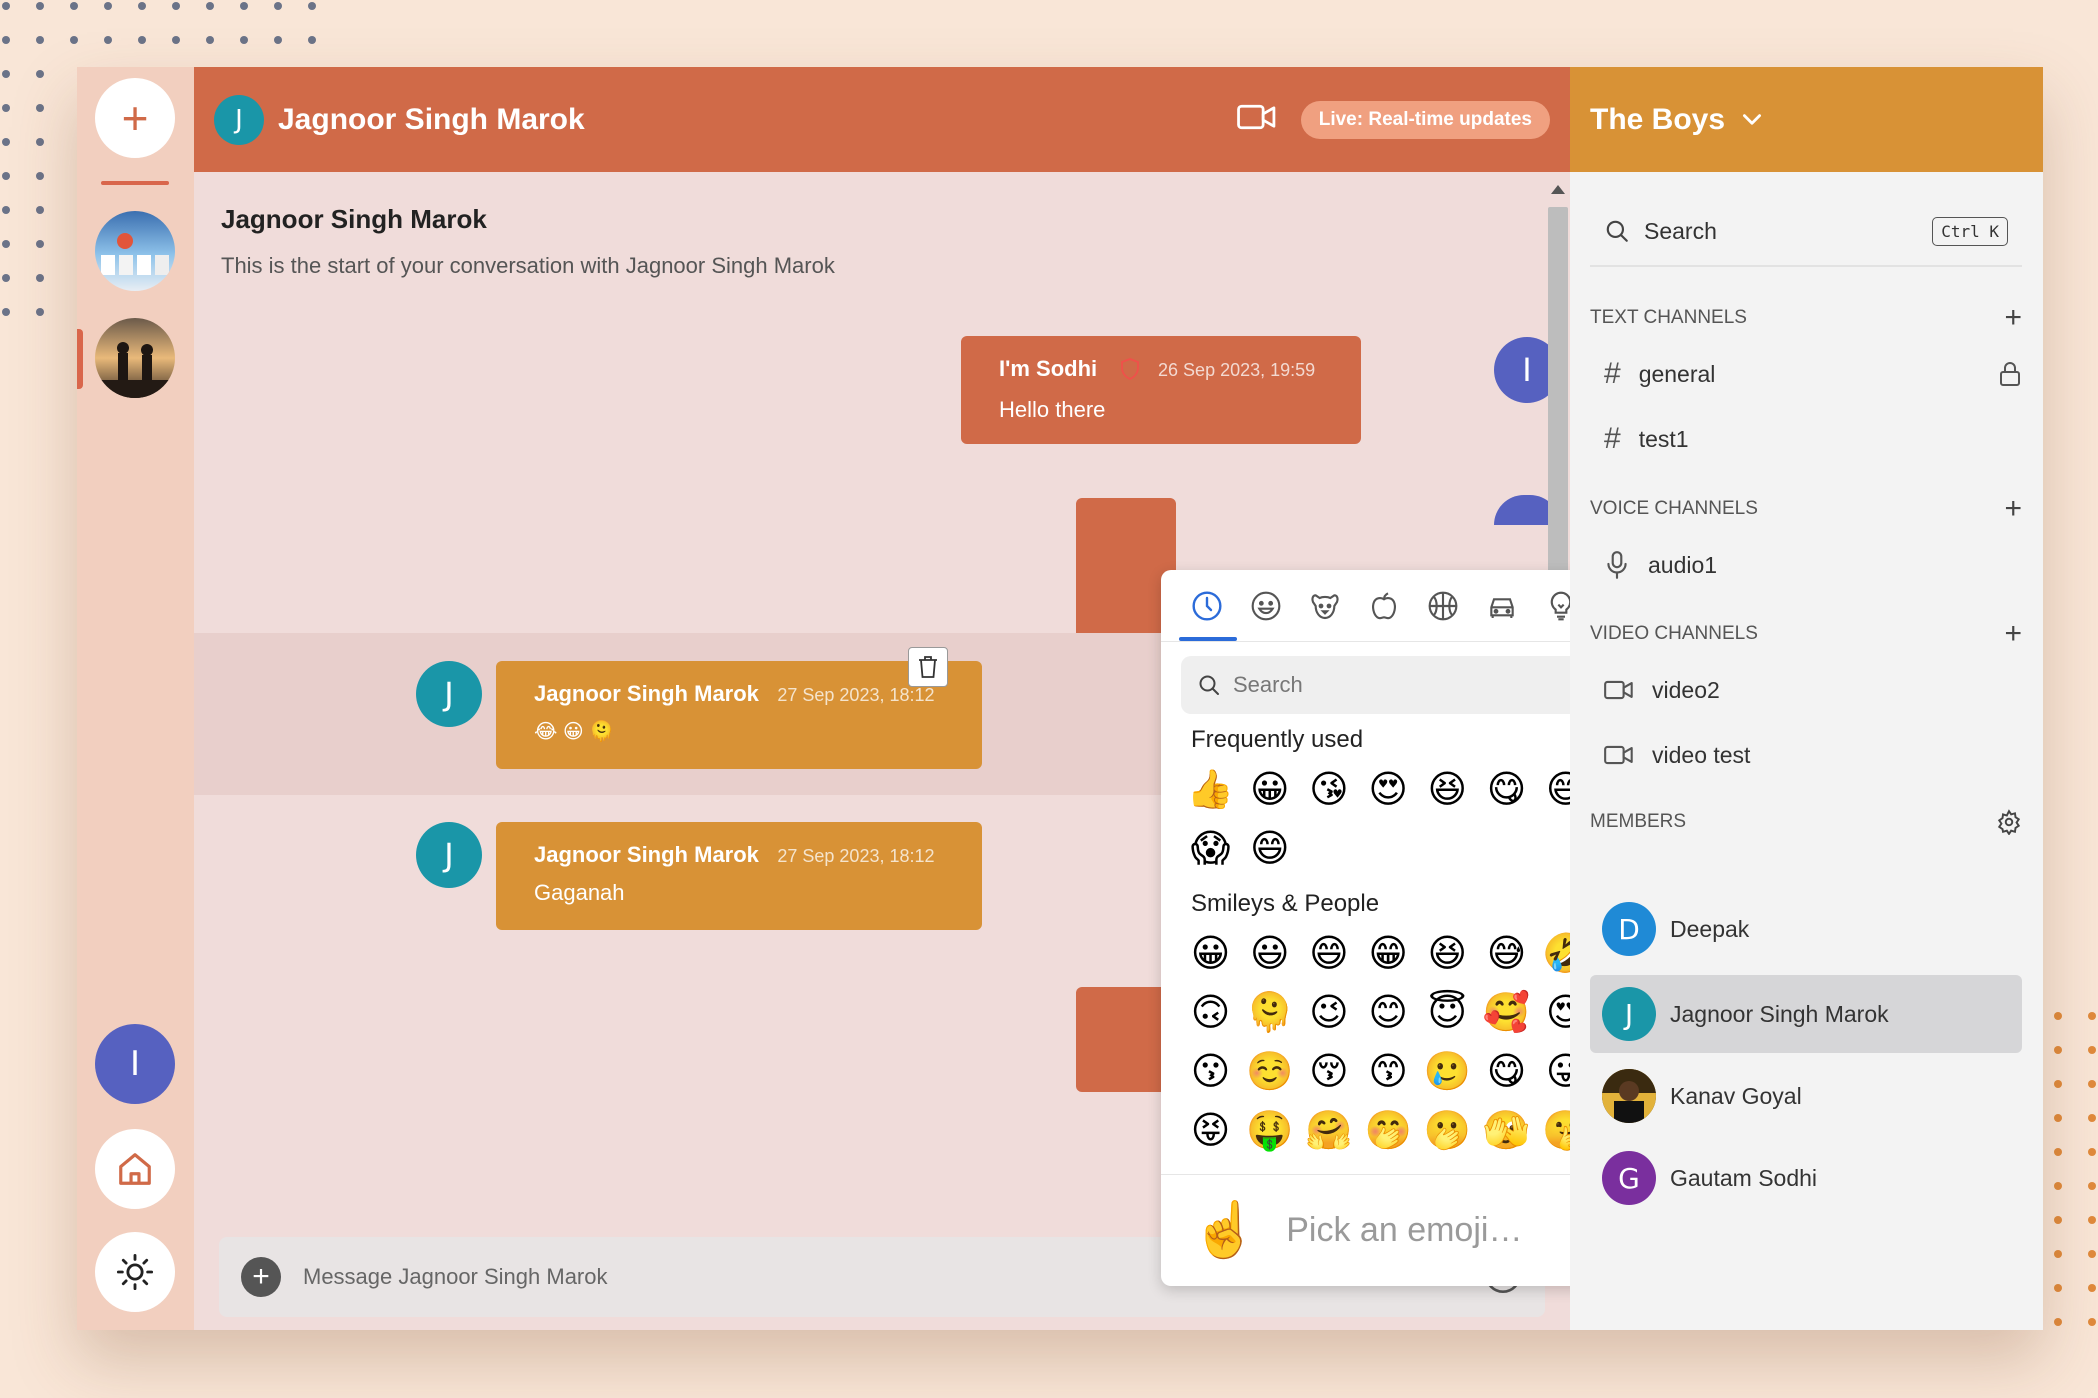  Describe the element at coordinates (1506, 1012) in the screenshot. I see `emoji-cell: 🥰` at that location.